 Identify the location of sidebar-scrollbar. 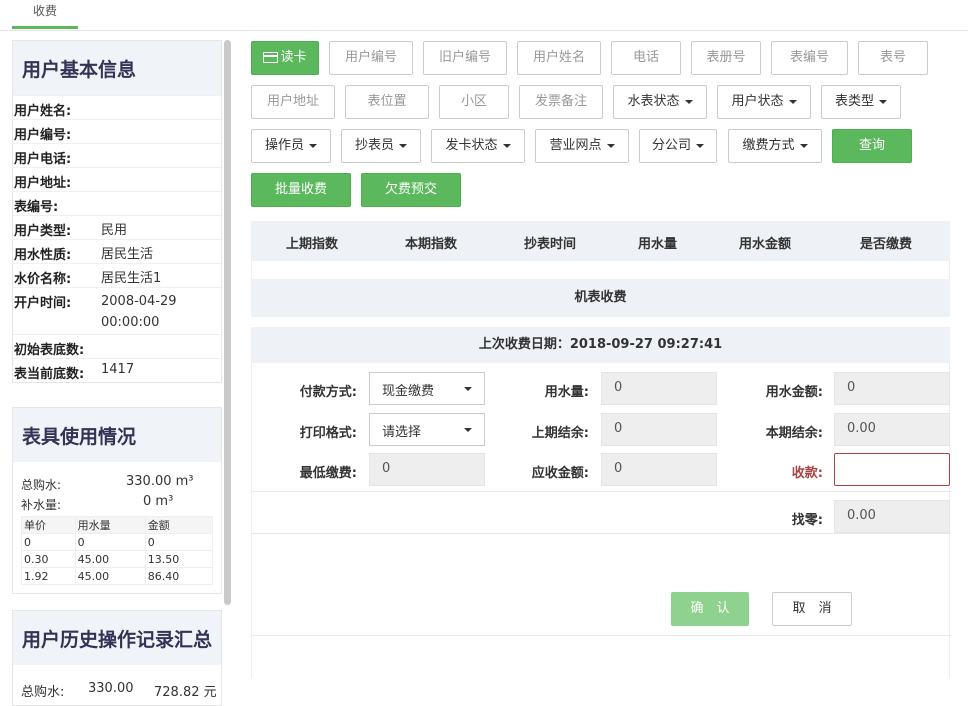
(227, 322).